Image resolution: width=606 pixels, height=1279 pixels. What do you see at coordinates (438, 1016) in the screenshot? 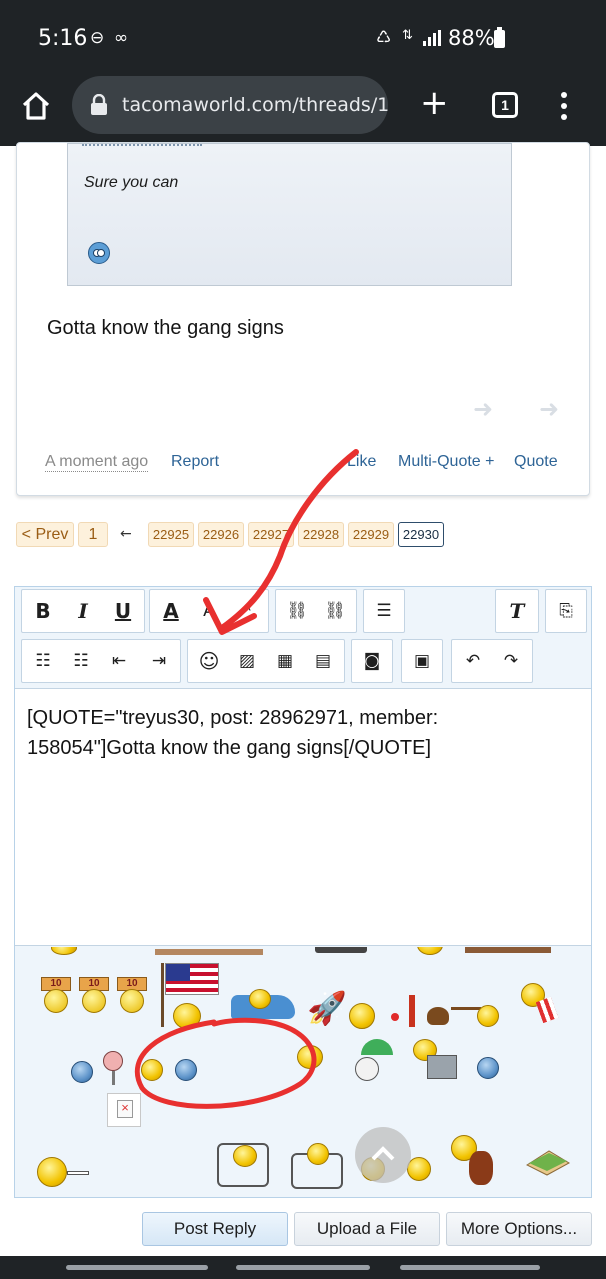
I see `poop-smilie` at bounding box center [438, 1016].